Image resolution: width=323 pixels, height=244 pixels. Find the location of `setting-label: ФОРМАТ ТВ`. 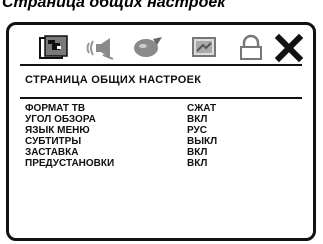

setting-label: ФОРМАТ ТВ is located at coordinates (55, 108).